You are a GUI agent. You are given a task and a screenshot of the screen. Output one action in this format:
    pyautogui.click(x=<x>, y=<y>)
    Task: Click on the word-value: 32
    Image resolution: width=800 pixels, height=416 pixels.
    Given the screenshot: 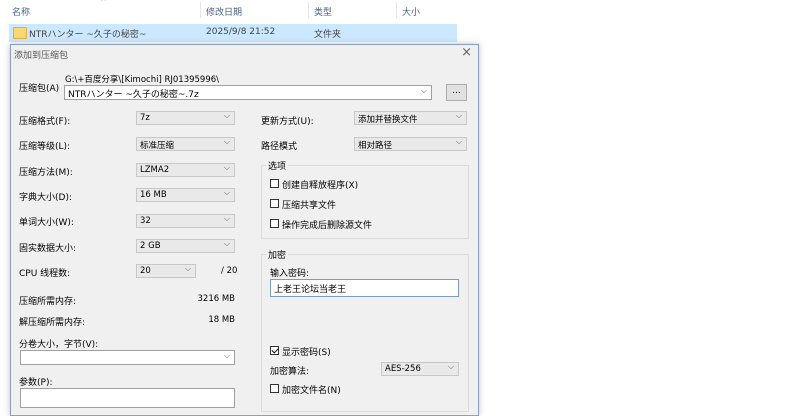 What is the action you would take?
    pyautogui.click(x=145, y=221)
    